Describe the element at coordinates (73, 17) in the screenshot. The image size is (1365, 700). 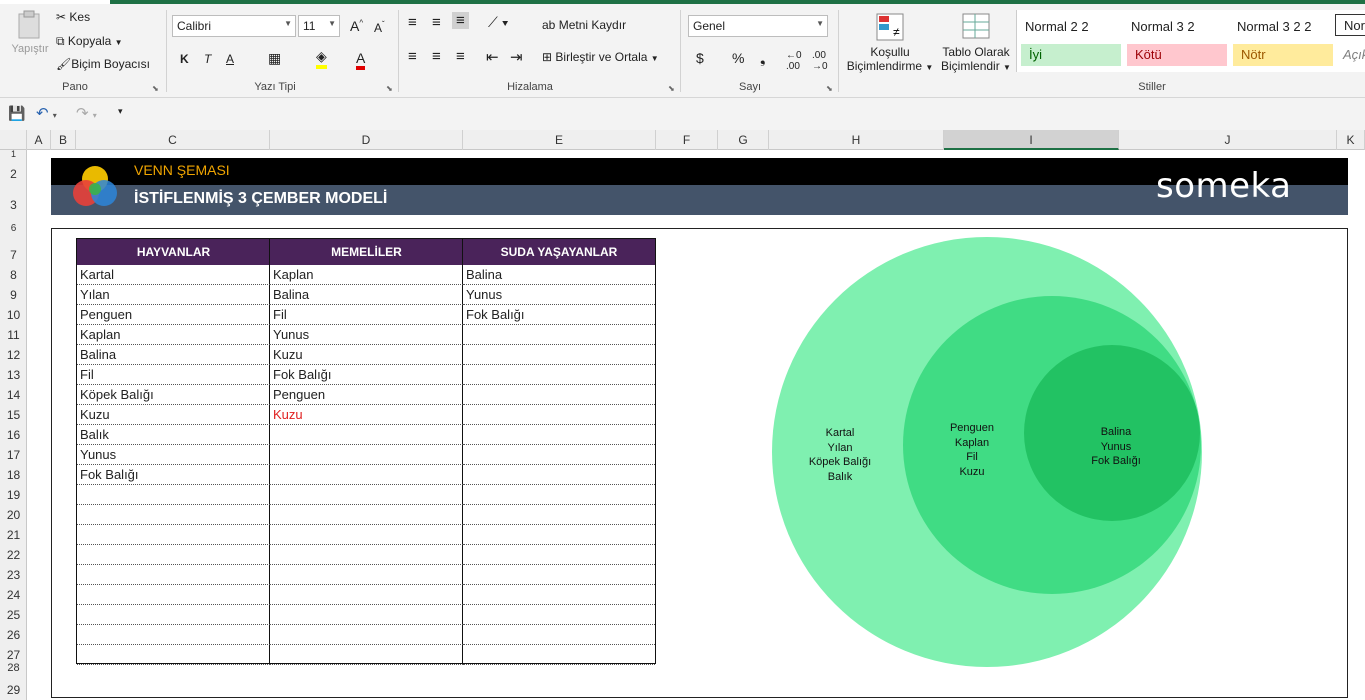
I see `cut-button: ✂ Kes` at that location.